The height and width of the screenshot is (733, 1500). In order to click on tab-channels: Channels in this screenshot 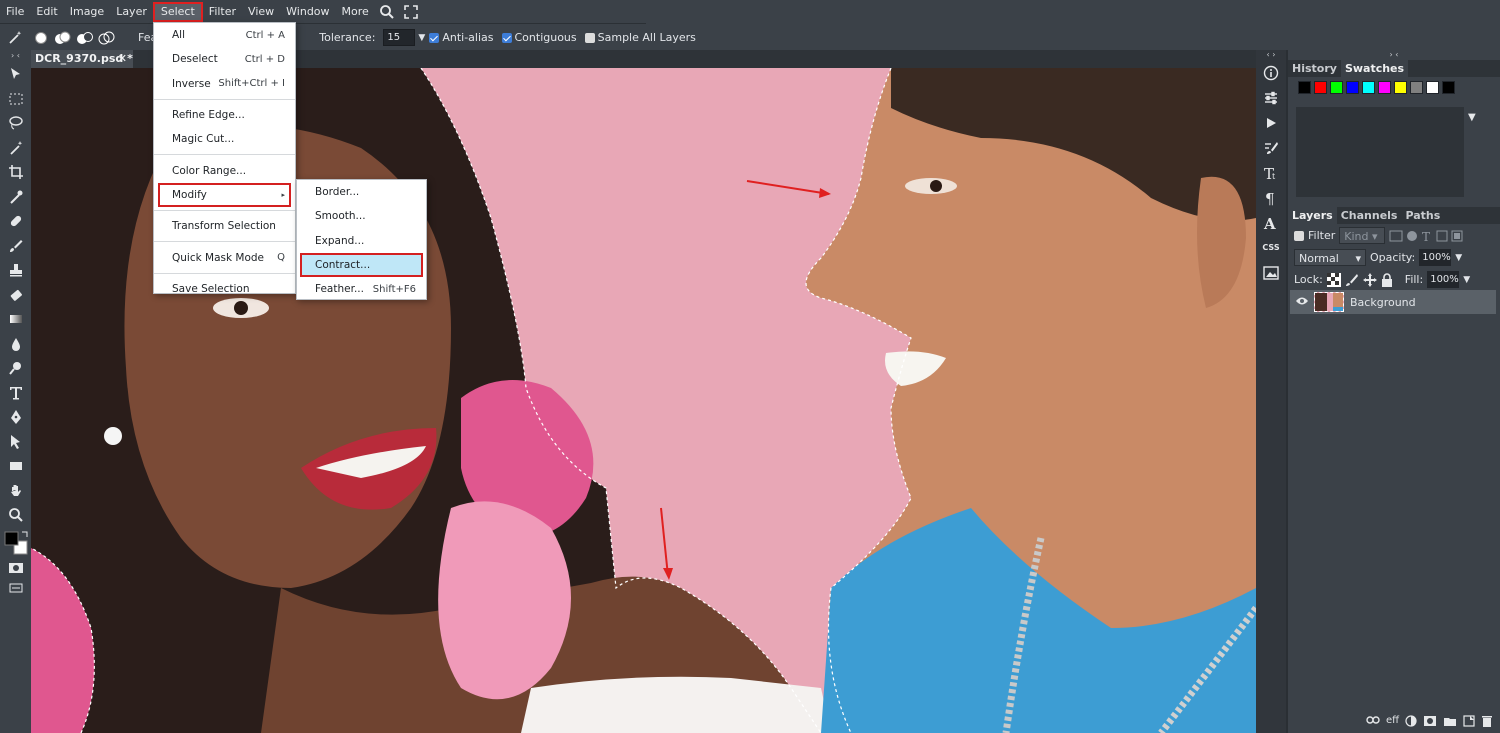, I will do `click(1369, 215)`.